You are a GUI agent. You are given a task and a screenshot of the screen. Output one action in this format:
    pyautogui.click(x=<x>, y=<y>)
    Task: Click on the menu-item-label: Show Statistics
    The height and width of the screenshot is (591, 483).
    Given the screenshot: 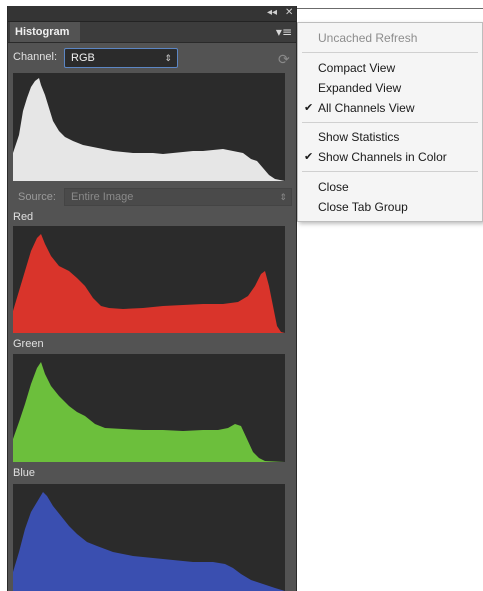 What is the action you would take?
    pyautogui.click(x=359, y=137)
    